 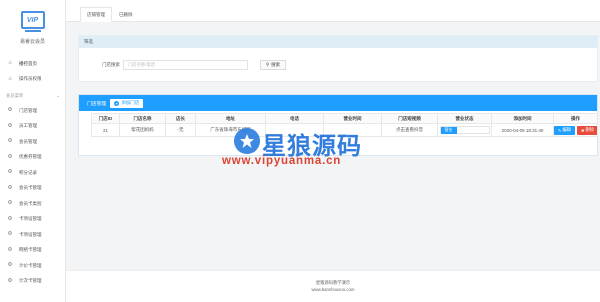 I want to click on sidebar-item-label: 计次卡管理, so click(x=30, y=281).